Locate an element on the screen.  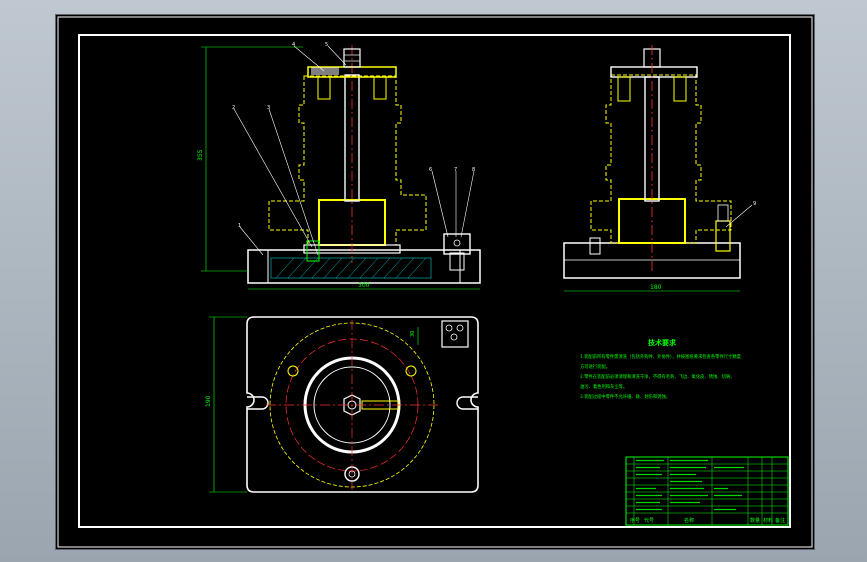
notes-line-2: 方可进行装配。 is located at coordinates (595, 366).